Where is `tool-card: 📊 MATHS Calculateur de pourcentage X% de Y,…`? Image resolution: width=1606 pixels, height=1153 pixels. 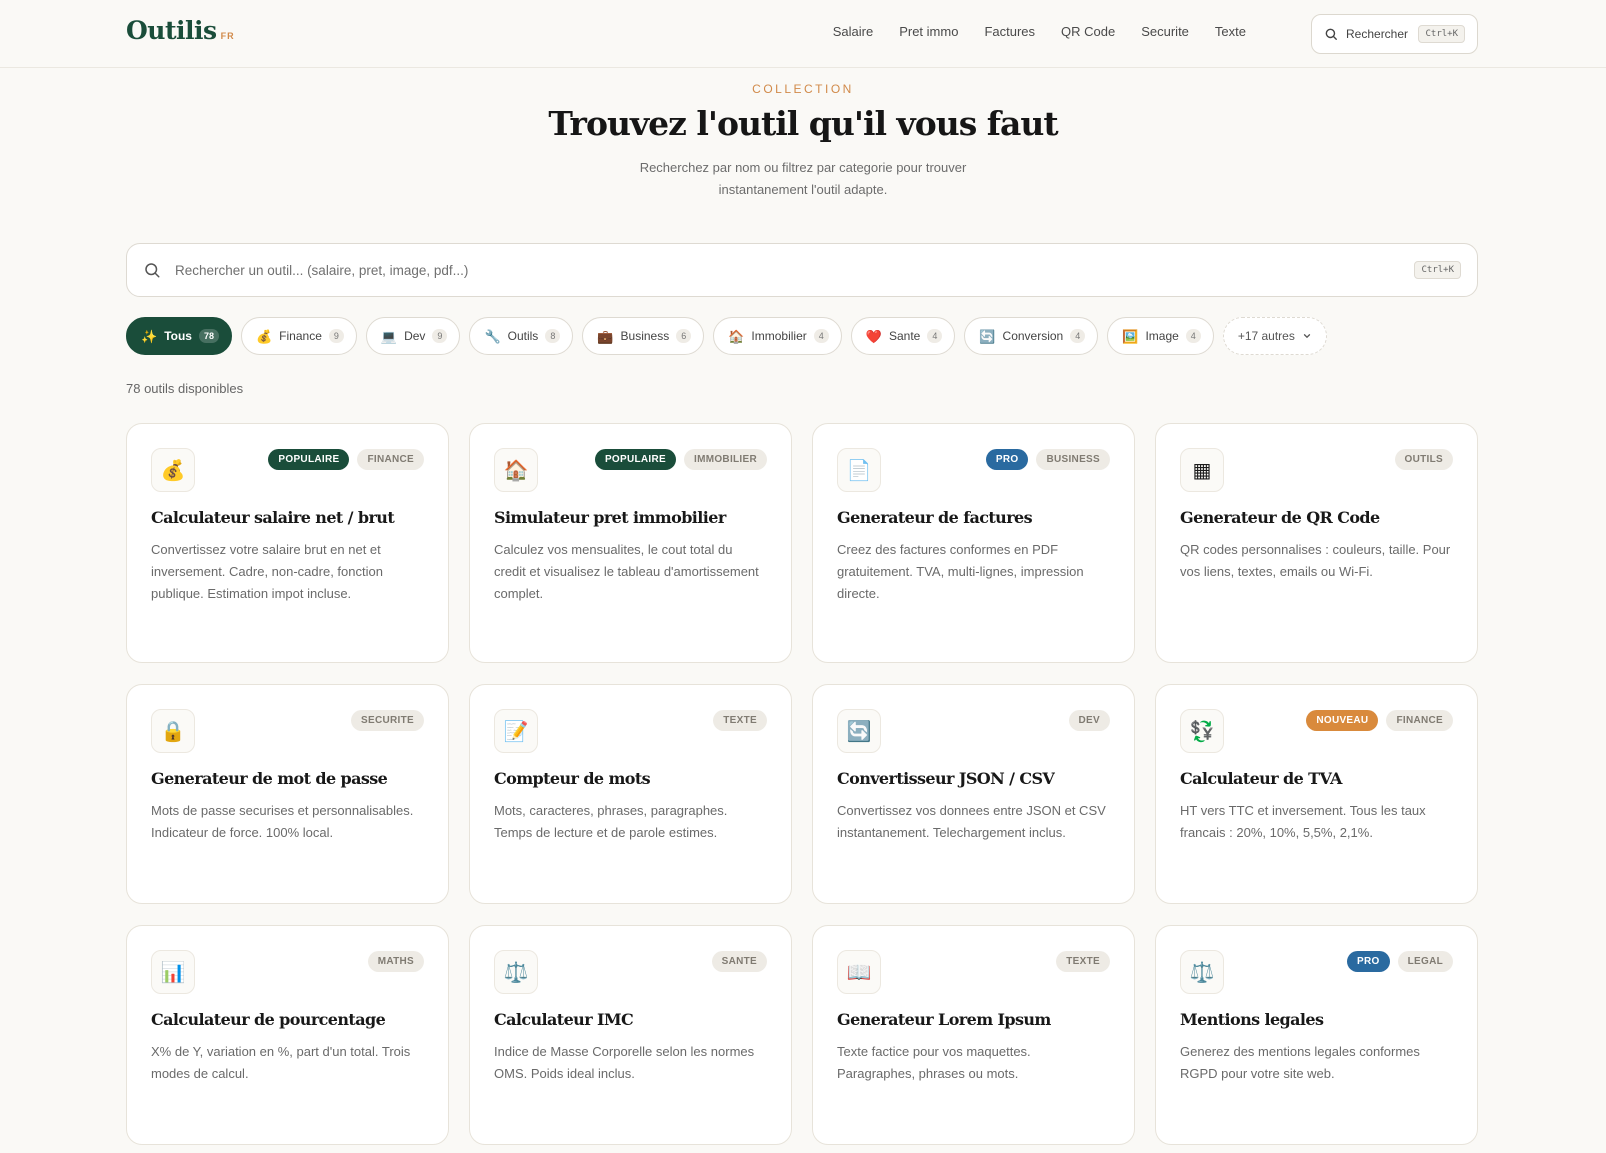 tool-card: 📊 MATHS Calculateur de pourcentage X% de Y,… is located at coordinates (287, 1035).